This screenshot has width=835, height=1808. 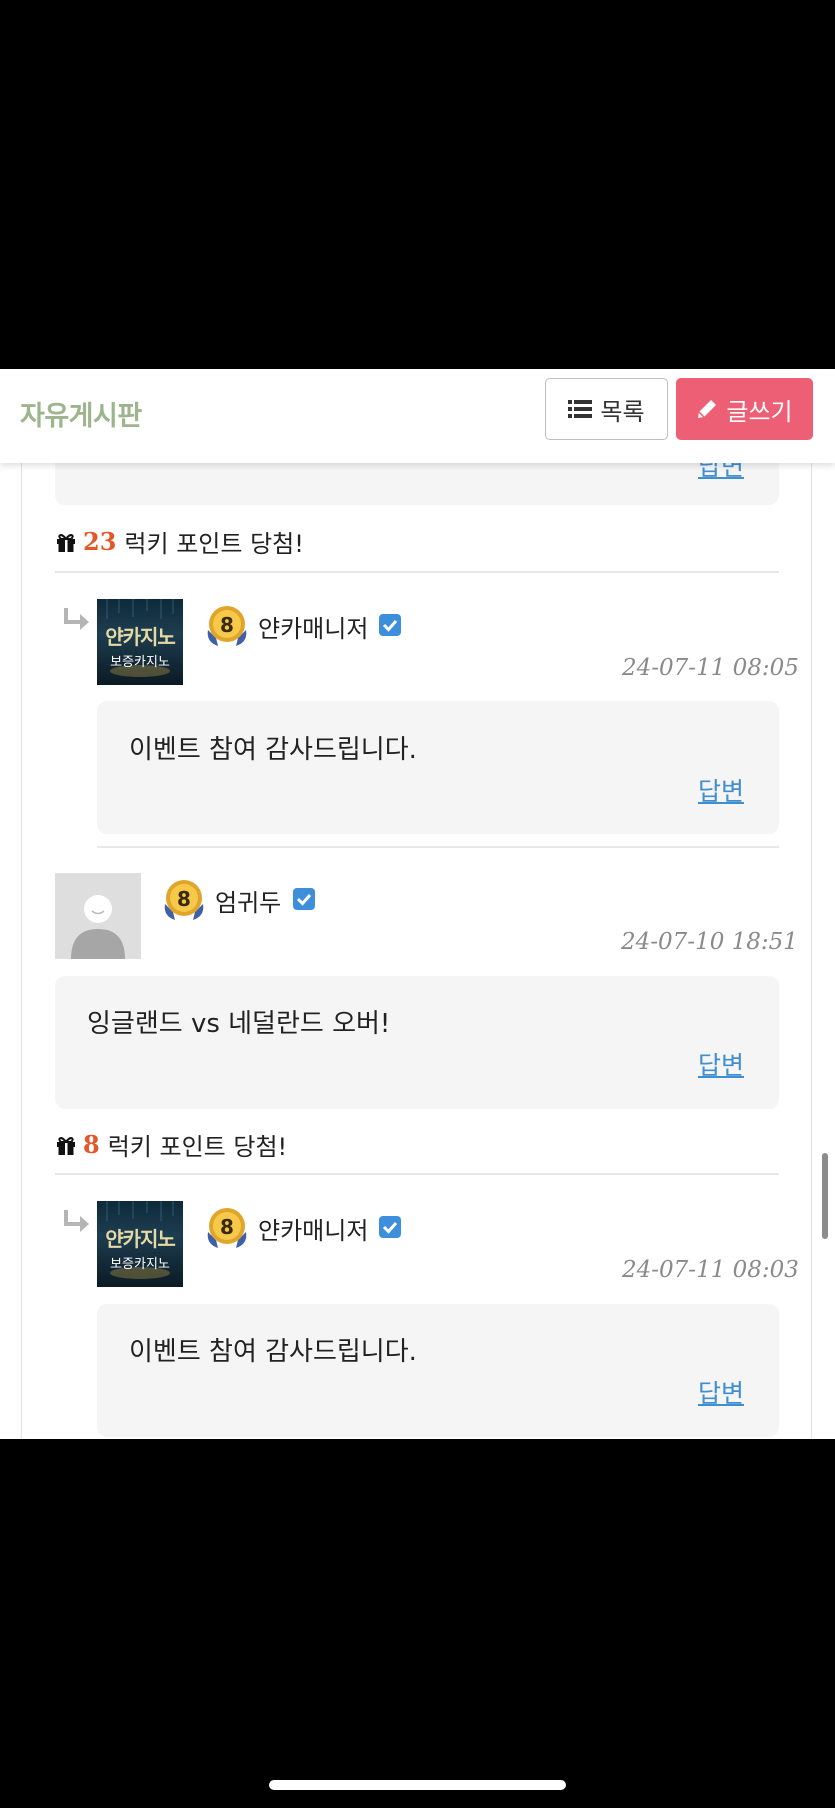 What do you see at coordinates (622, 411) in the screenshot?
I see `list-button-label: 목록` at bounding box center [622, 411].